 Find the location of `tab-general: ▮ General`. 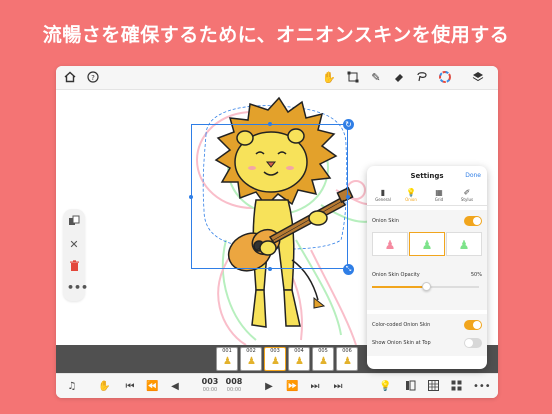

tab-general: ▮ General is located at coordinates (383, 195).